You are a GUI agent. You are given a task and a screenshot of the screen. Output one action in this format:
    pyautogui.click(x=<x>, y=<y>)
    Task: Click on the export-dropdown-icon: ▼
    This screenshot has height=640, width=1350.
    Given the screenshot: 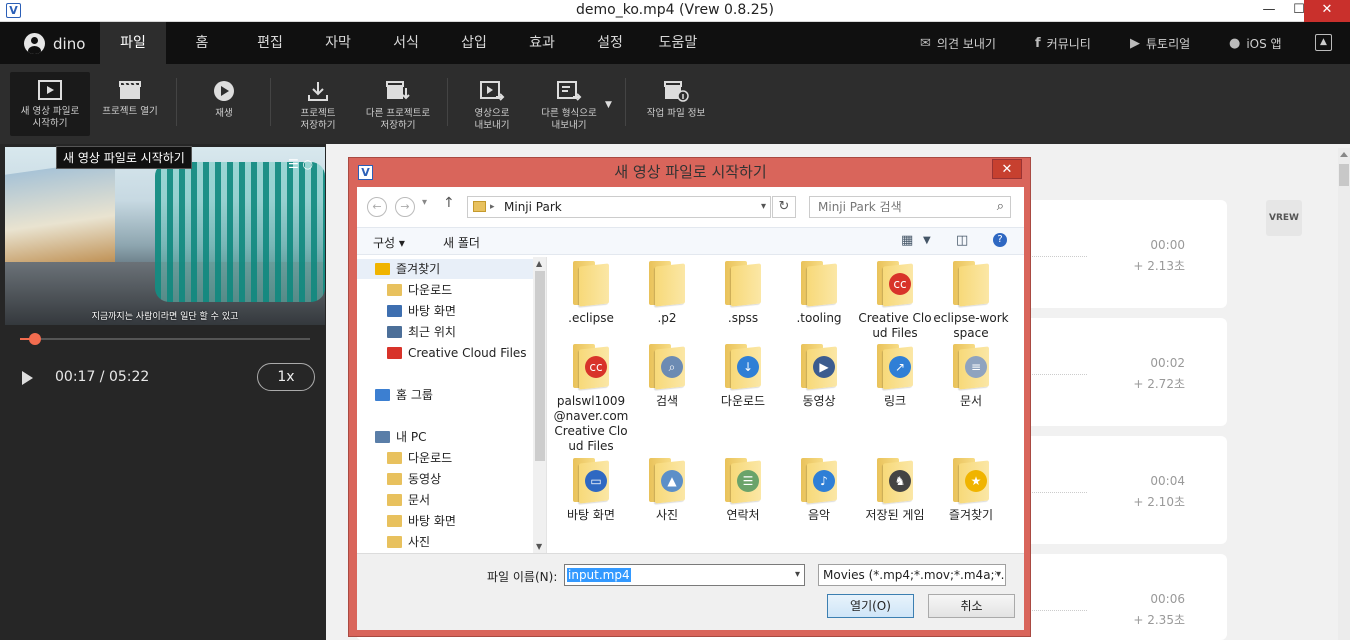 What is the action you would take?
    pyautogui.click(x=608, y=105)
    